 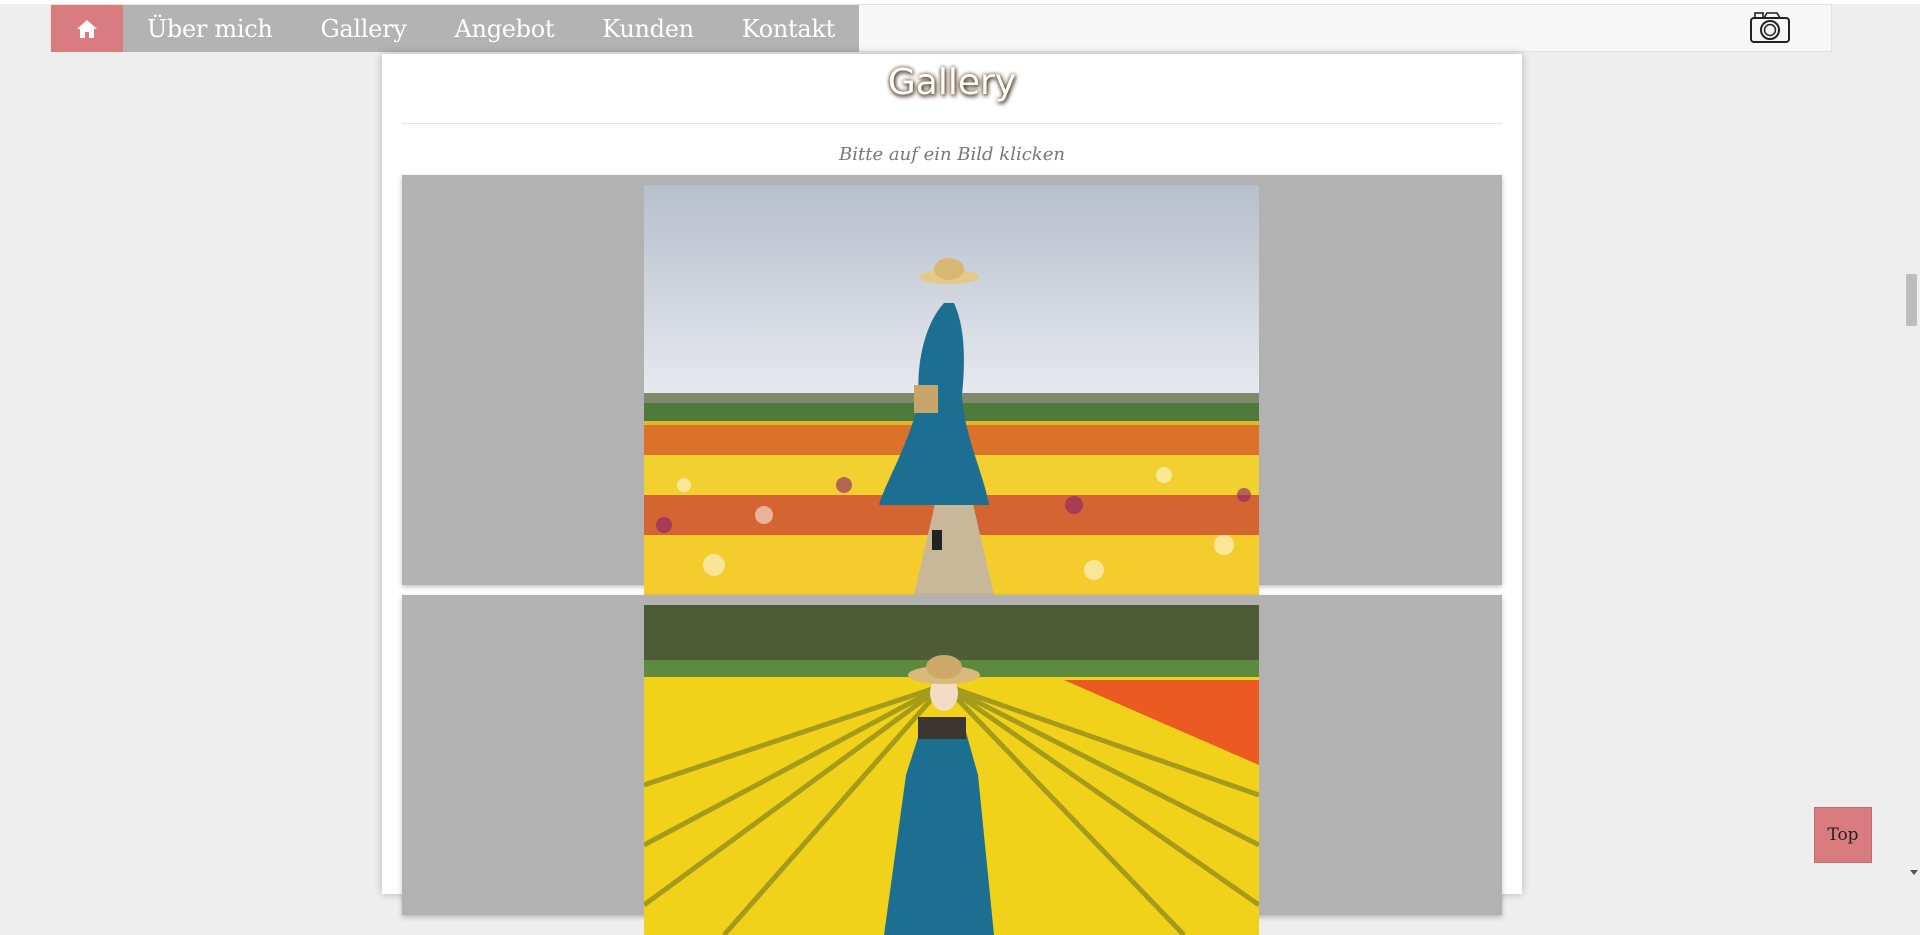 What do you see at coordinates (364, 28) in the screenshot?
I see `nav-item-gallery: Gallery` at bounding box center [364, 28].